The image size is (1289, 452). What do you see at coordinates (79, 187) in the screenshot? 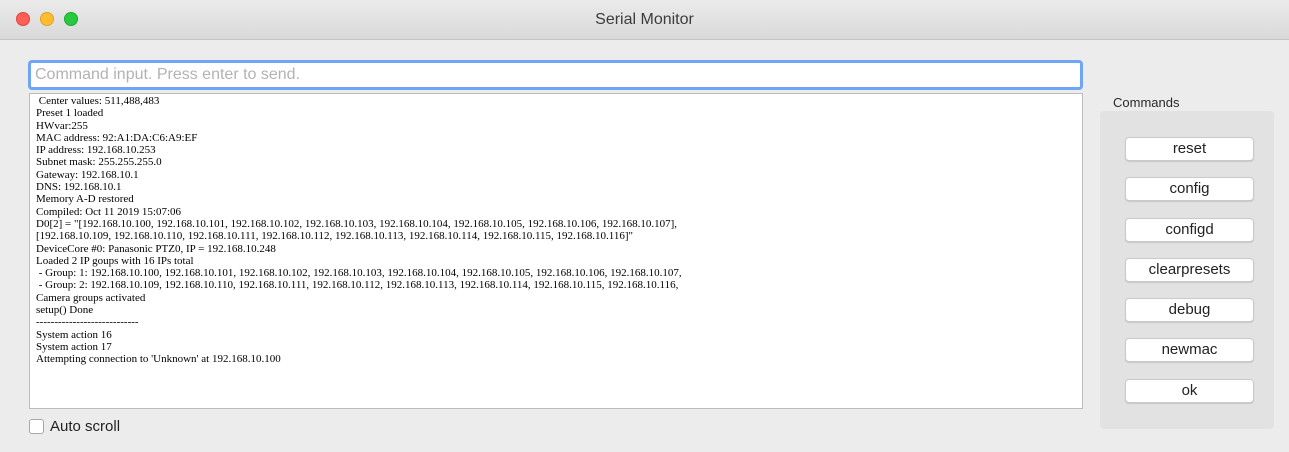
I see `log-line: DNS: 192.168.10.1` at bounding box center [79, 187].